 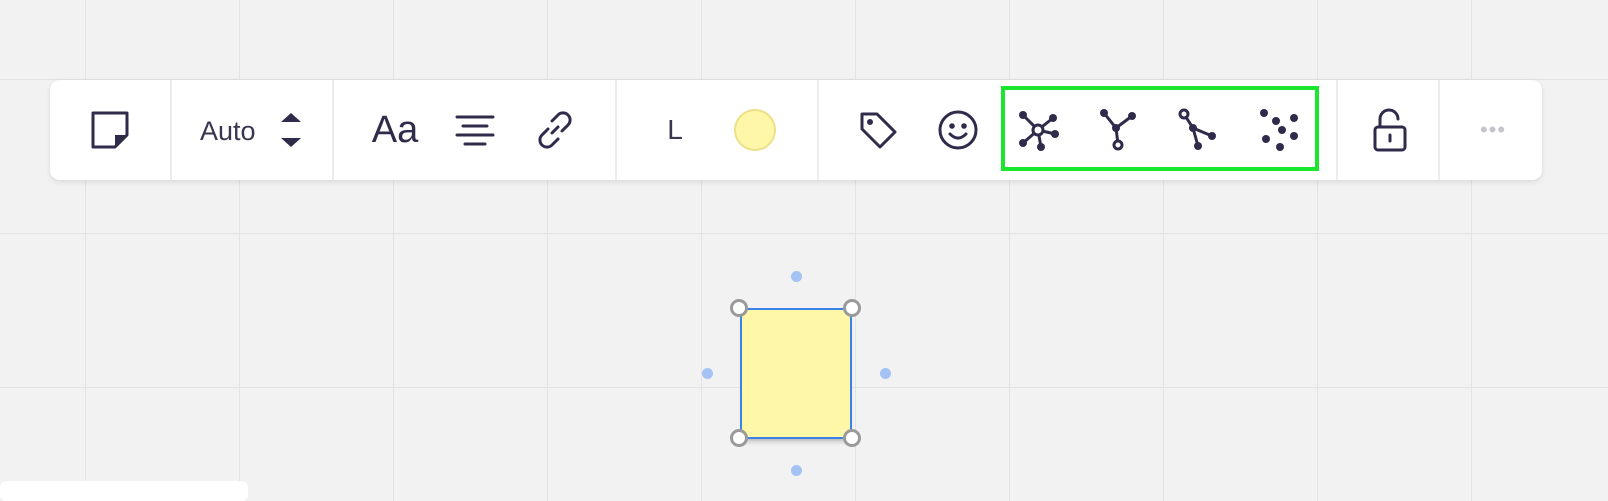 What do you see at coordinates (739, 438) in the screenshot?
I see `resize-handle-bottom-left` at bounding box center [739, 438].